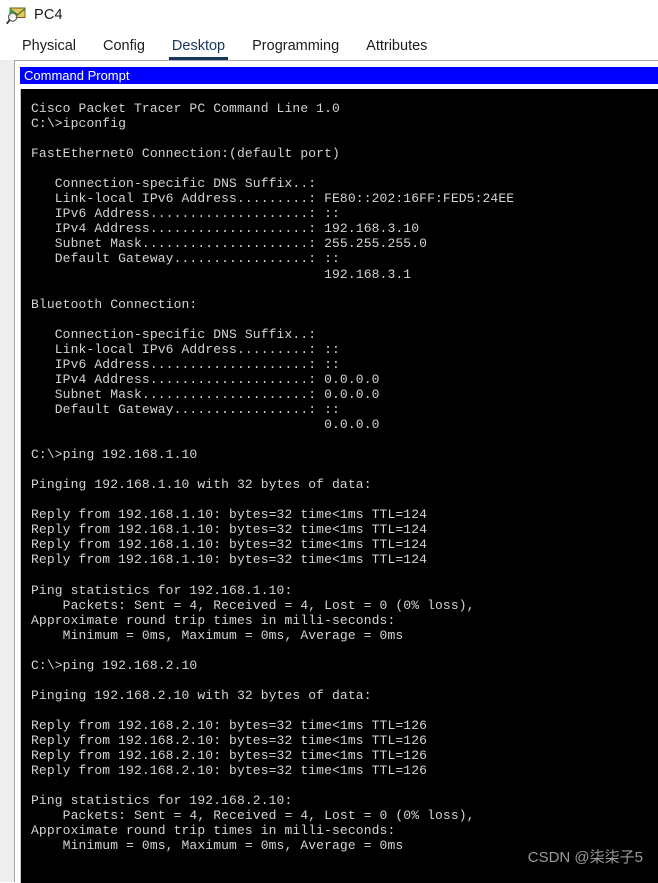  What do you see at coordinates (198, 49) in the screenshot?
I see `tab-desktop: Desktop` at bounding box center [198, 49].